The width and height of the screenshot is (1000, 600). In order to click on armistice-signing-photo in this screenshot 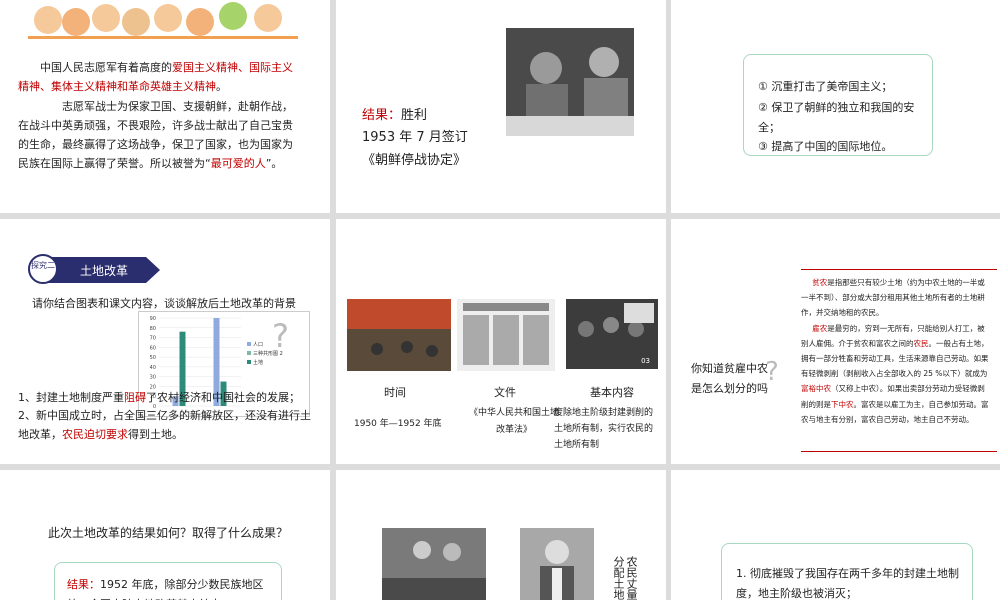, I will do `click(570, 82)`.